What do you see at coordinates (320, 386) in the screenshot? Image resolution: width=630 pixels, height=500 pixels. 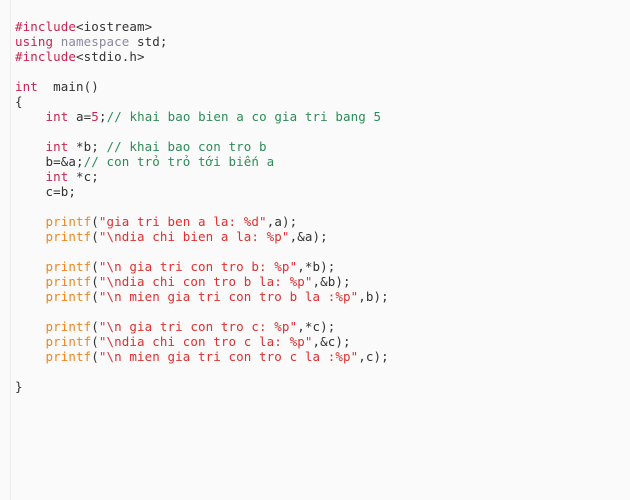 I see `code-line: }` at bounding box center [320, 386].